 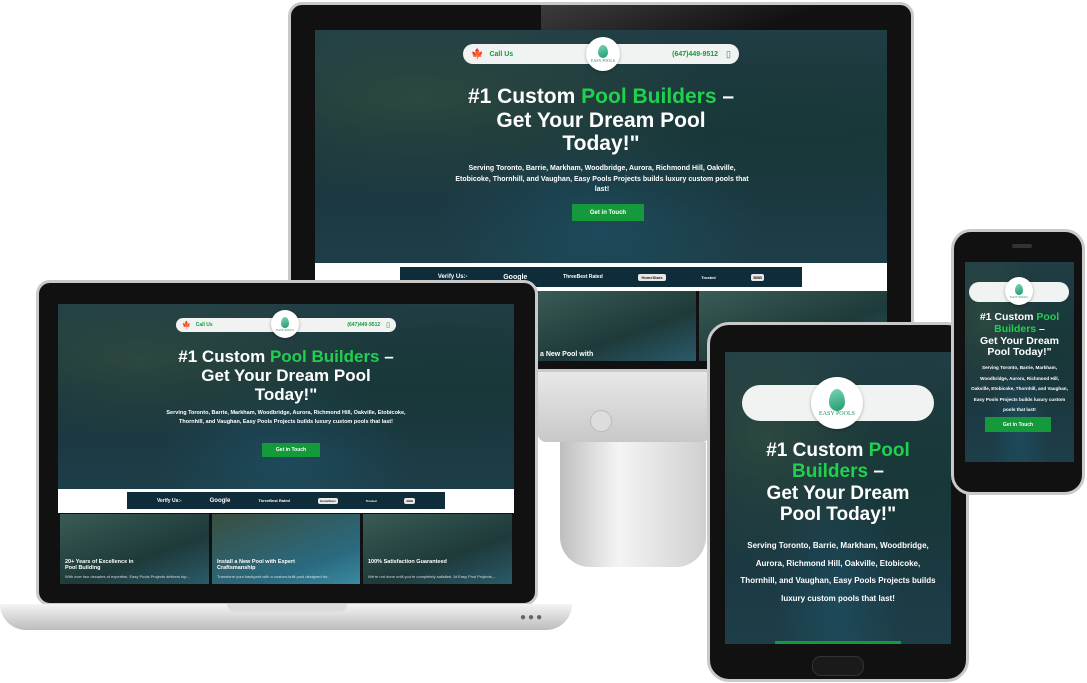 What do you see at coordinates (287, 608) in the screenshot?
I see `laptop-notch` at bounding box center [287, 608].